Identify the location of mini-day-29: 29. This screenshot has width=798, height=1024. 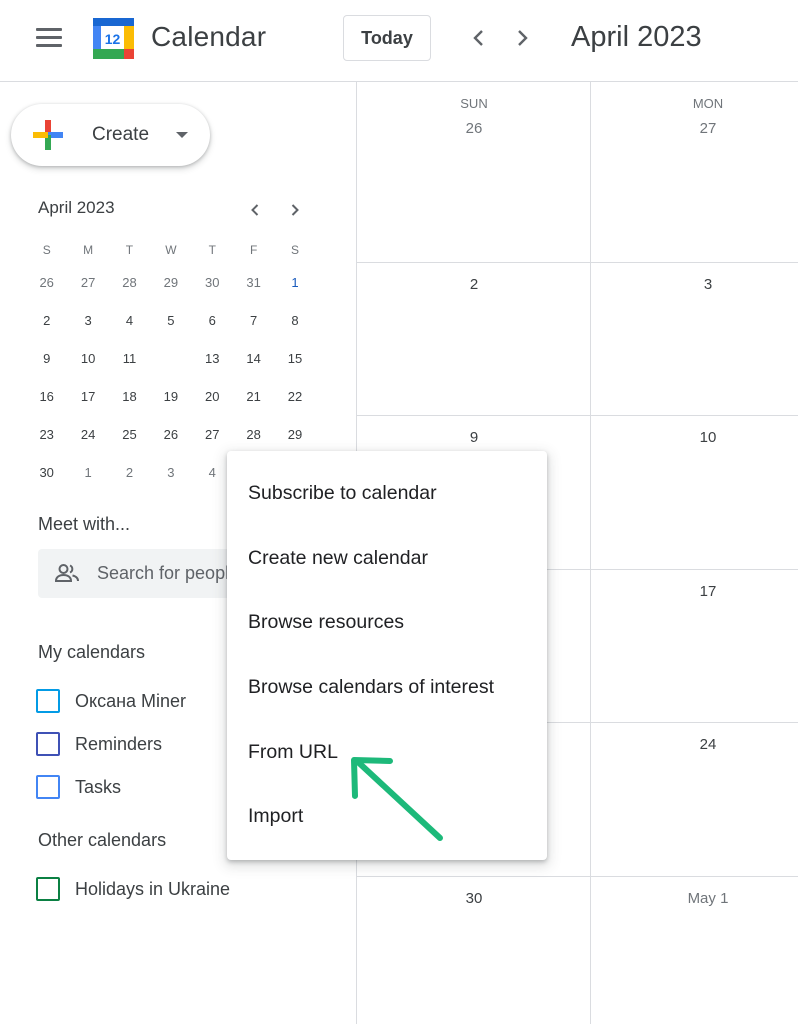
(294, 435).